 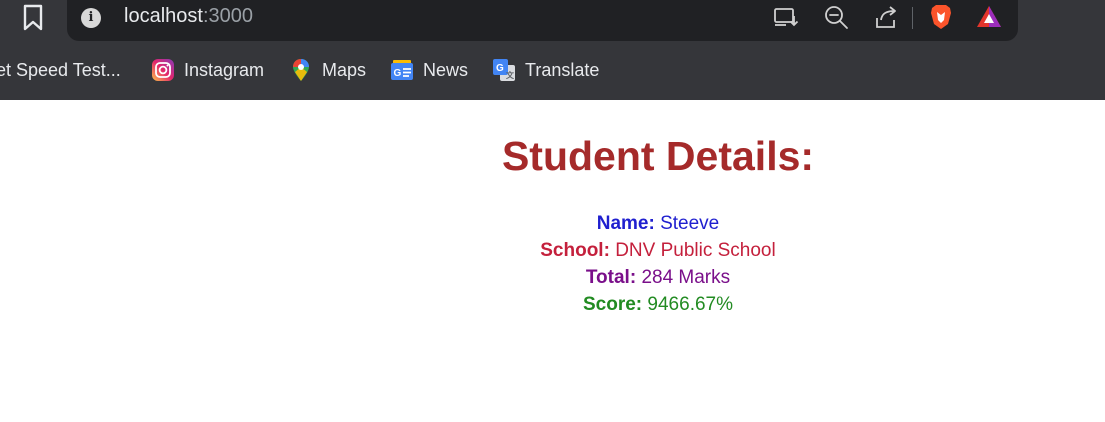 I want to click on translate-icon: G 文, so click(x=504, y=70).